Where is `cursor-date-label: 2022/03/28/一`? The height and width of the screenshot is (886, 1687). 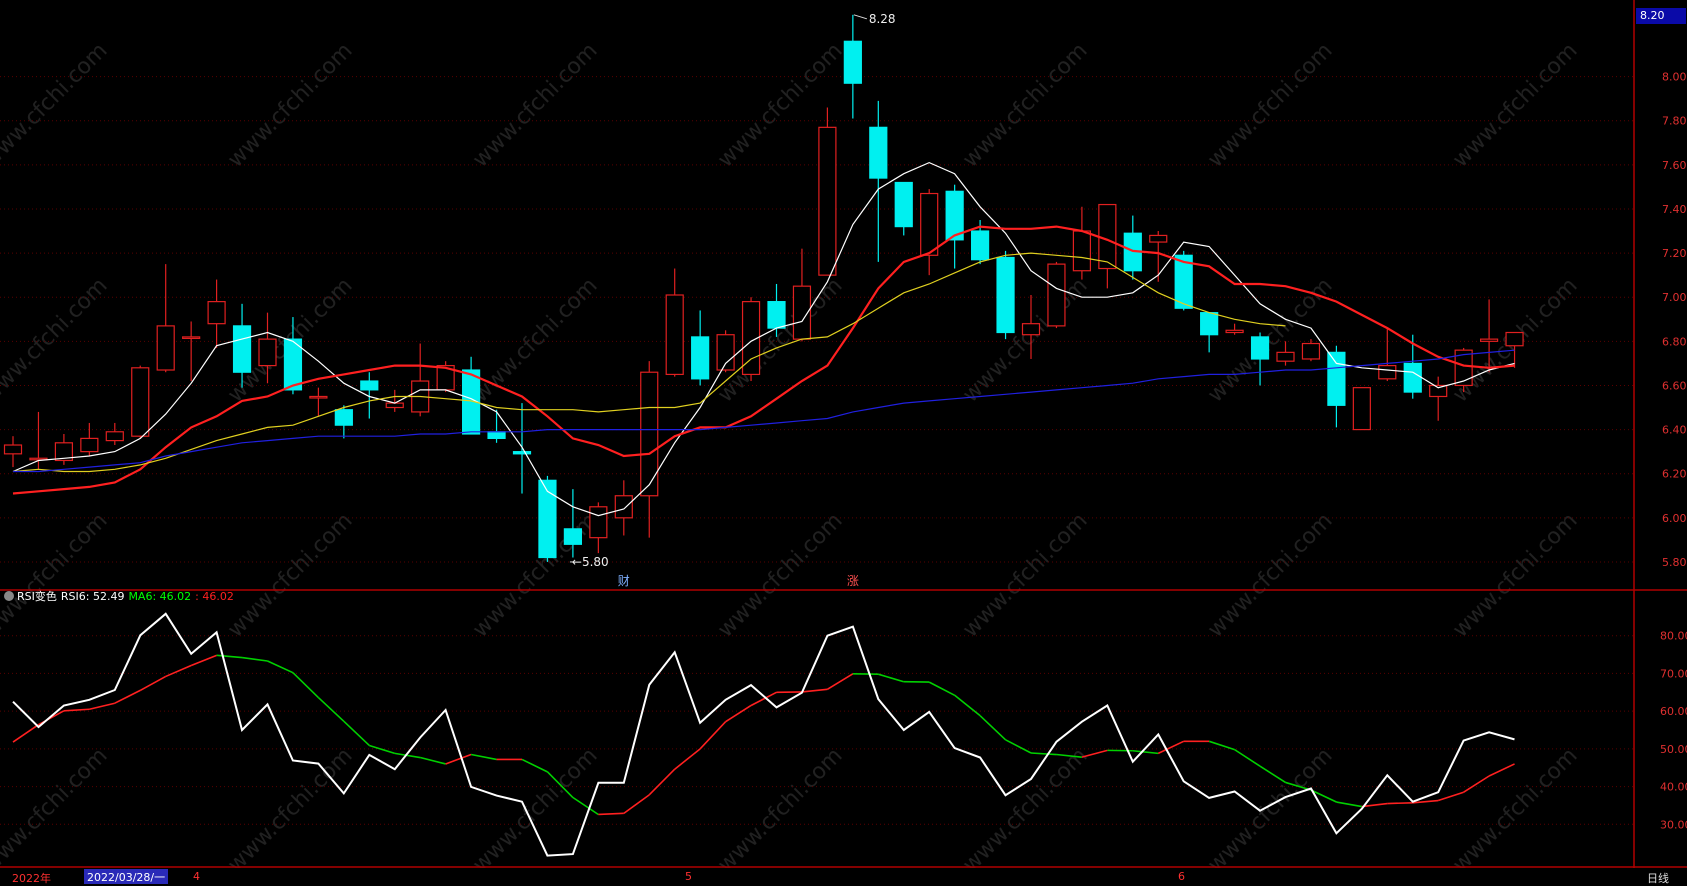 cursor-date-label: 2022/03/28/一 is located at coordinates (126, 876).